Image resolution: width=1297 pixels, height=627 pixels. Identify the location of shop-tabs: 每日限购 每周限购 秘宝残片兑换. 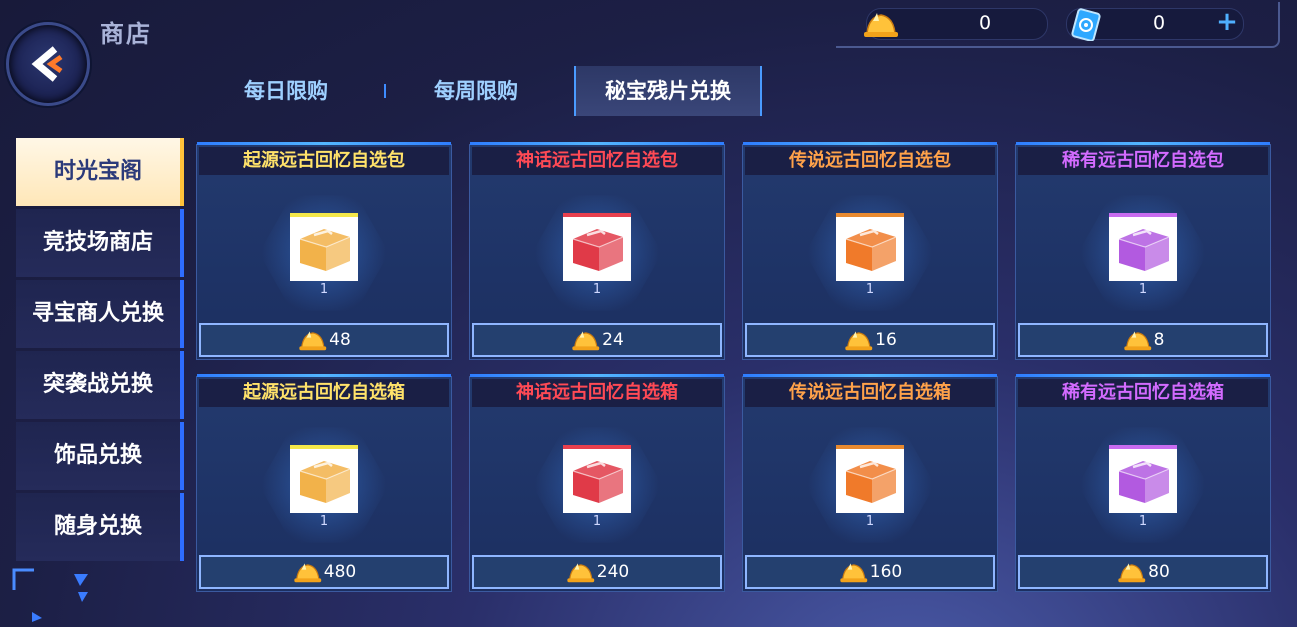
(490, 91).